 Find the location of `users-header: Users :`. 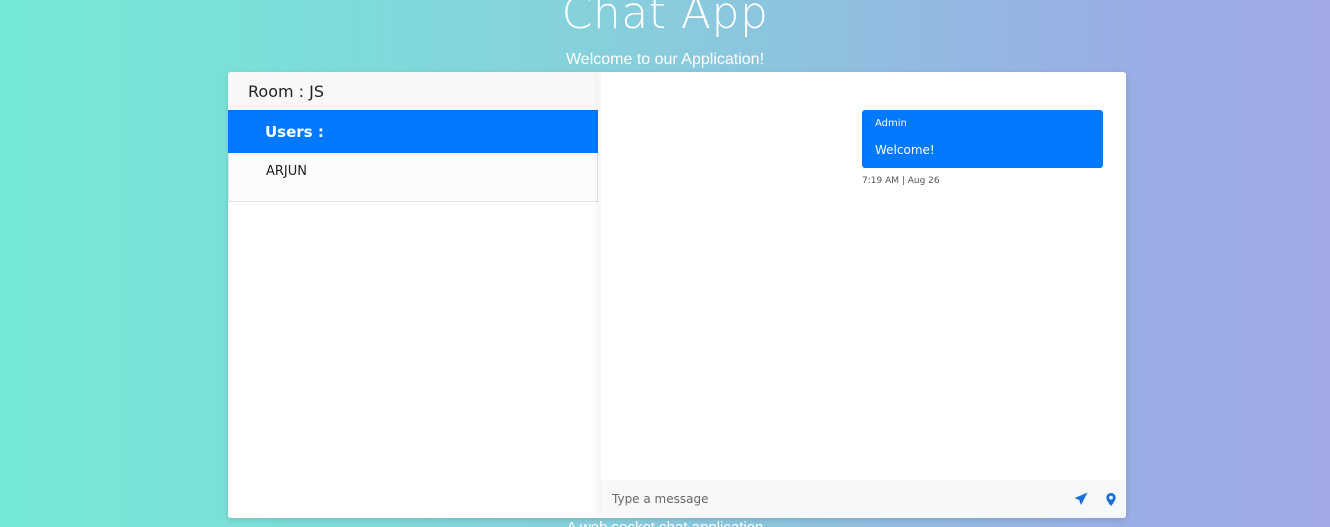

users-header: Users : is located at coordinates (413, 131).